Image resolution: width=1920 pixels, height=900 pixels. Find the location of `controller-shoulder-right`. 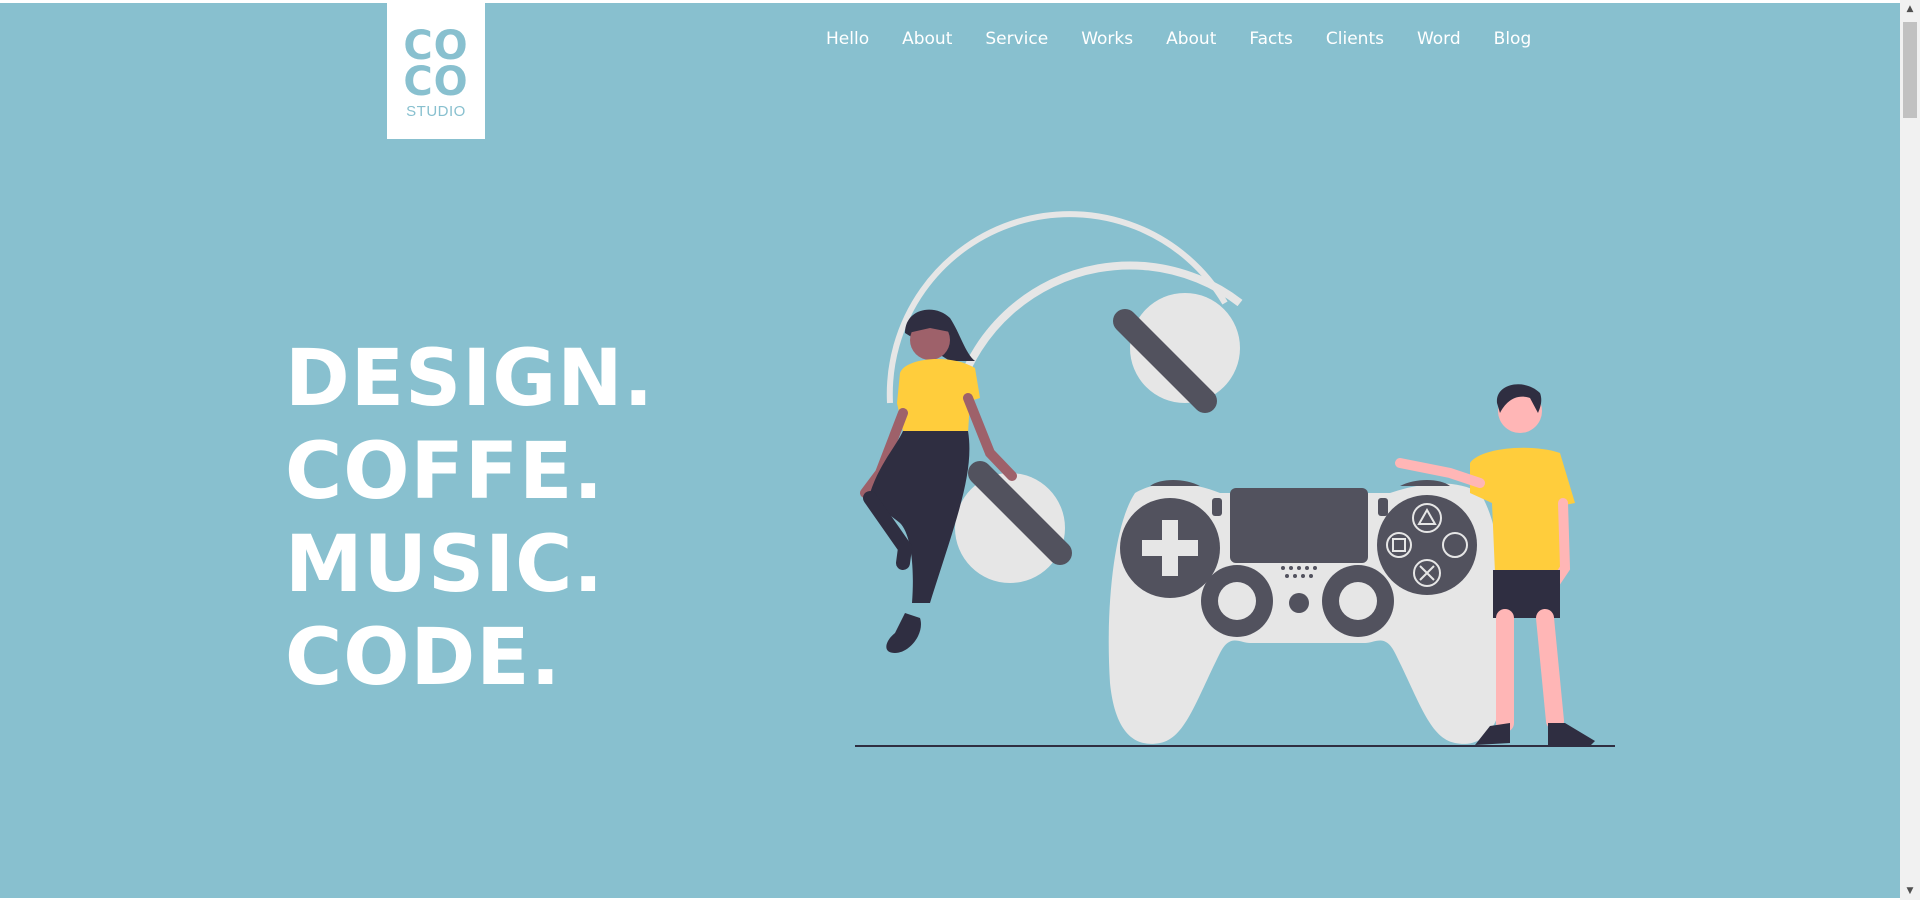

controller-shoulder-right is located at coordinates (1425, 483).